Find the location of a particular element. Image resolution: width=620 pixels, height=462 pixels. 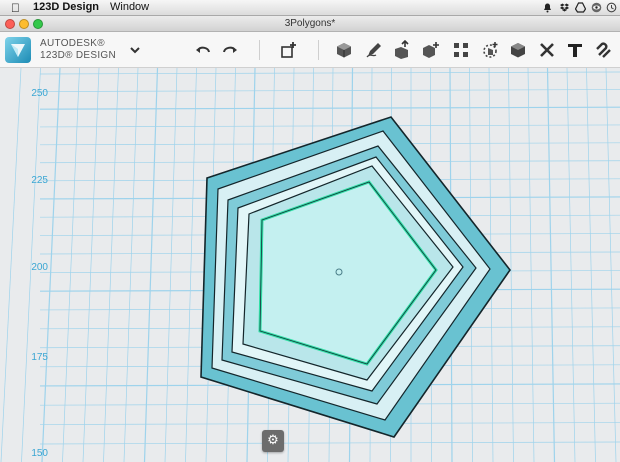

time-machine-icon is located at coordinates (611, 7).